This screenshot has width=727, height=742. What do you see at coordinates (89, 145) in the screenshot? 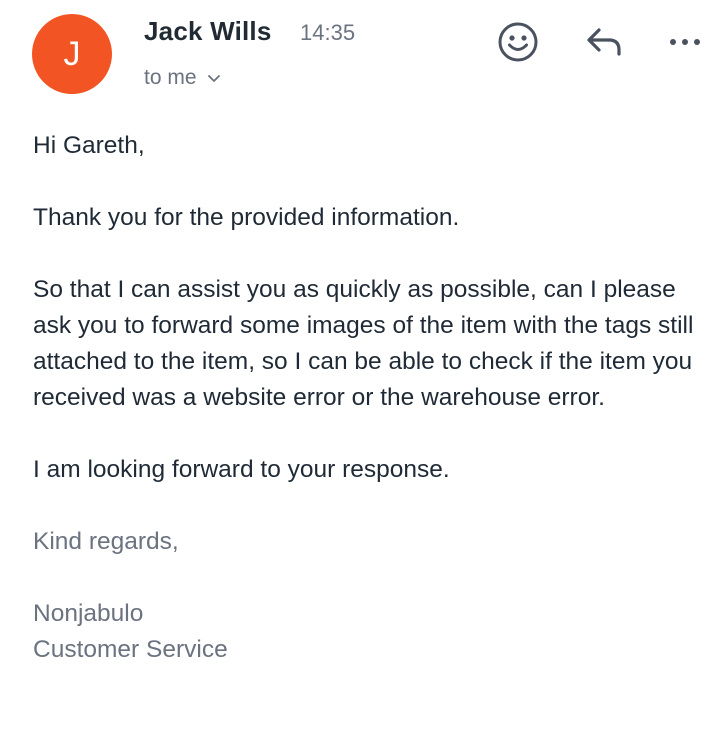
I see `message-greeting: Hi Gareth,` at bounding box center [89, 145].